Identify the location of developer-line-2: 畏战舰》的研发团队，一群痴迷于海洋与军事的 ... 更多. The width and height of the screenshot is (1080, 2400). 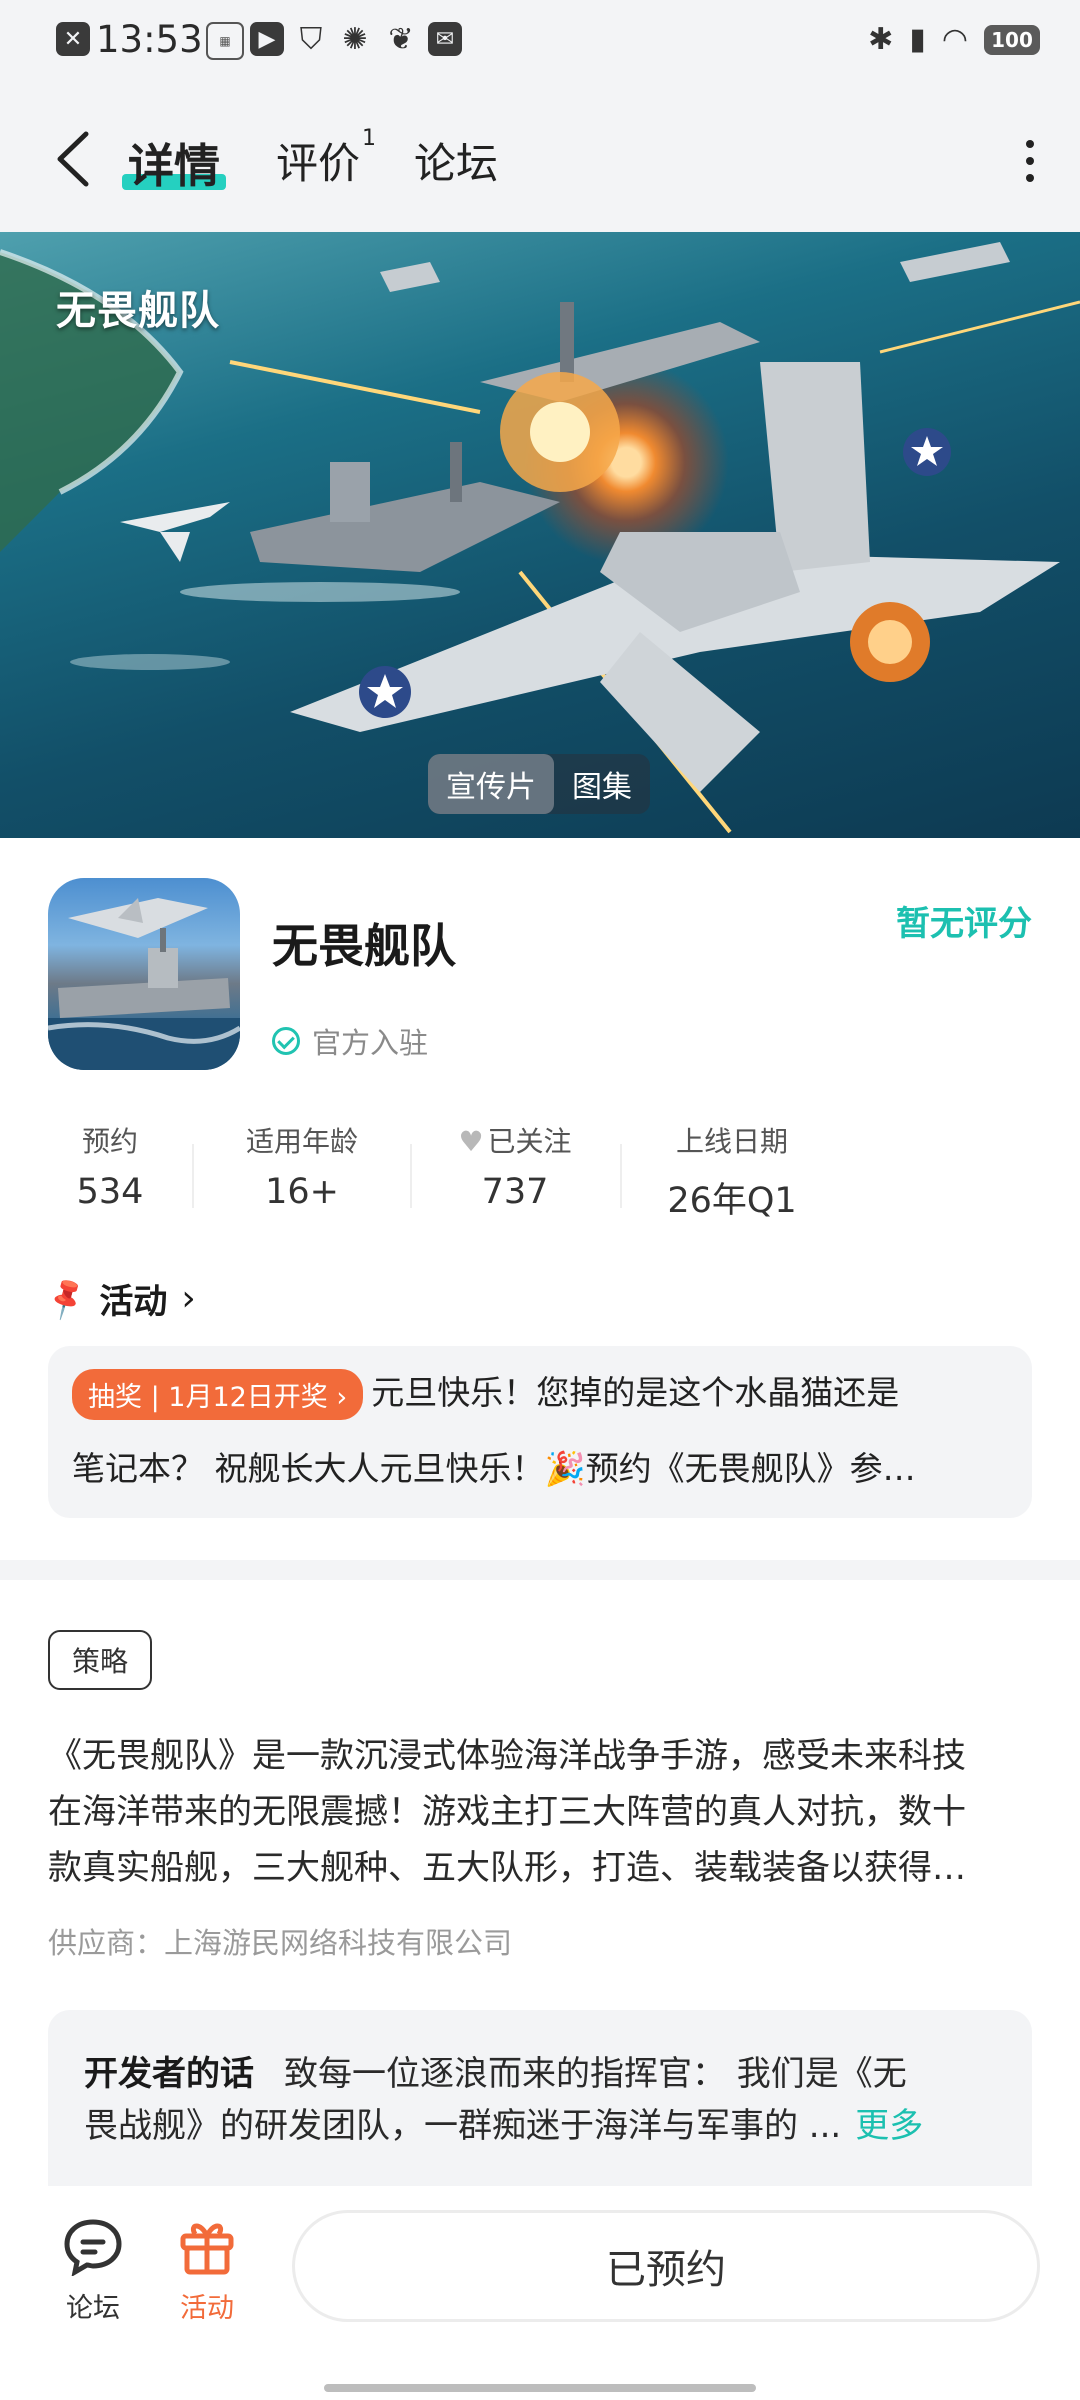
(504, 2126).